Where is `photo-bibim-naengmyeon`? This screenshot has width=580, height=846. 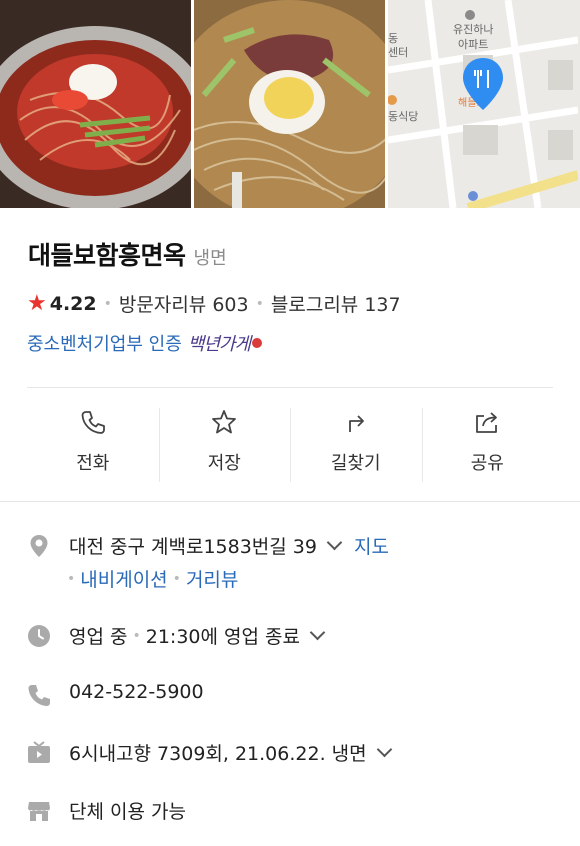
photo-bibim-naengmyeon is located at coordinates (95, 104).